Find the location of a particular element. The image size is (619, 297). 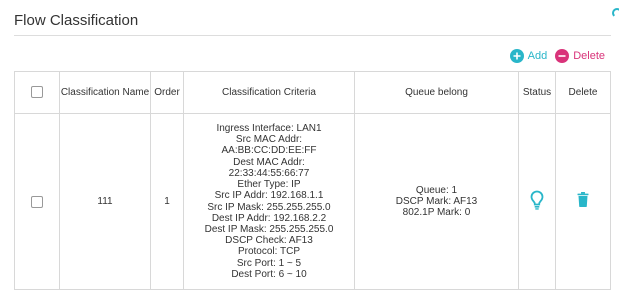

header-order: Order is located at coordinates (167, 92).